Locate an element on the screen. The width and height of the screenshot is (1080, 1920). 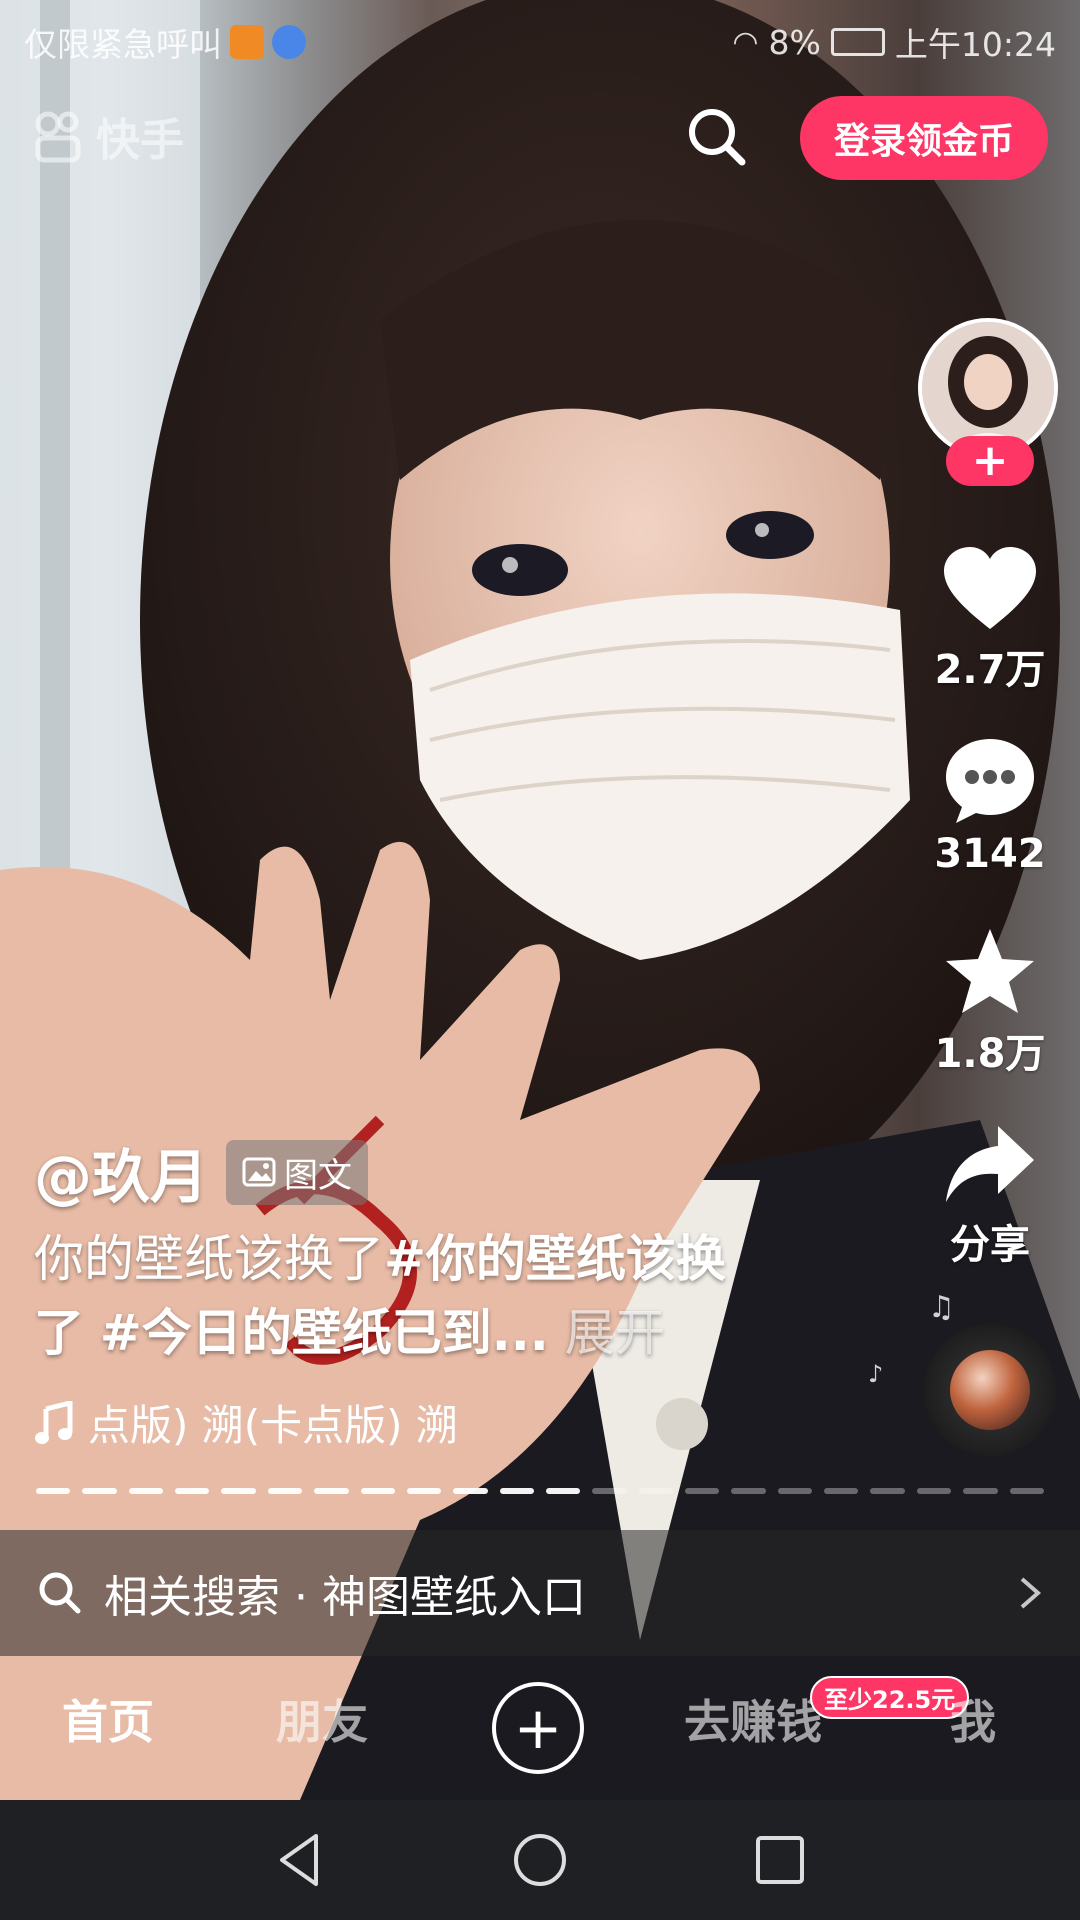
heart-icon is located at coordinates (990, 588).